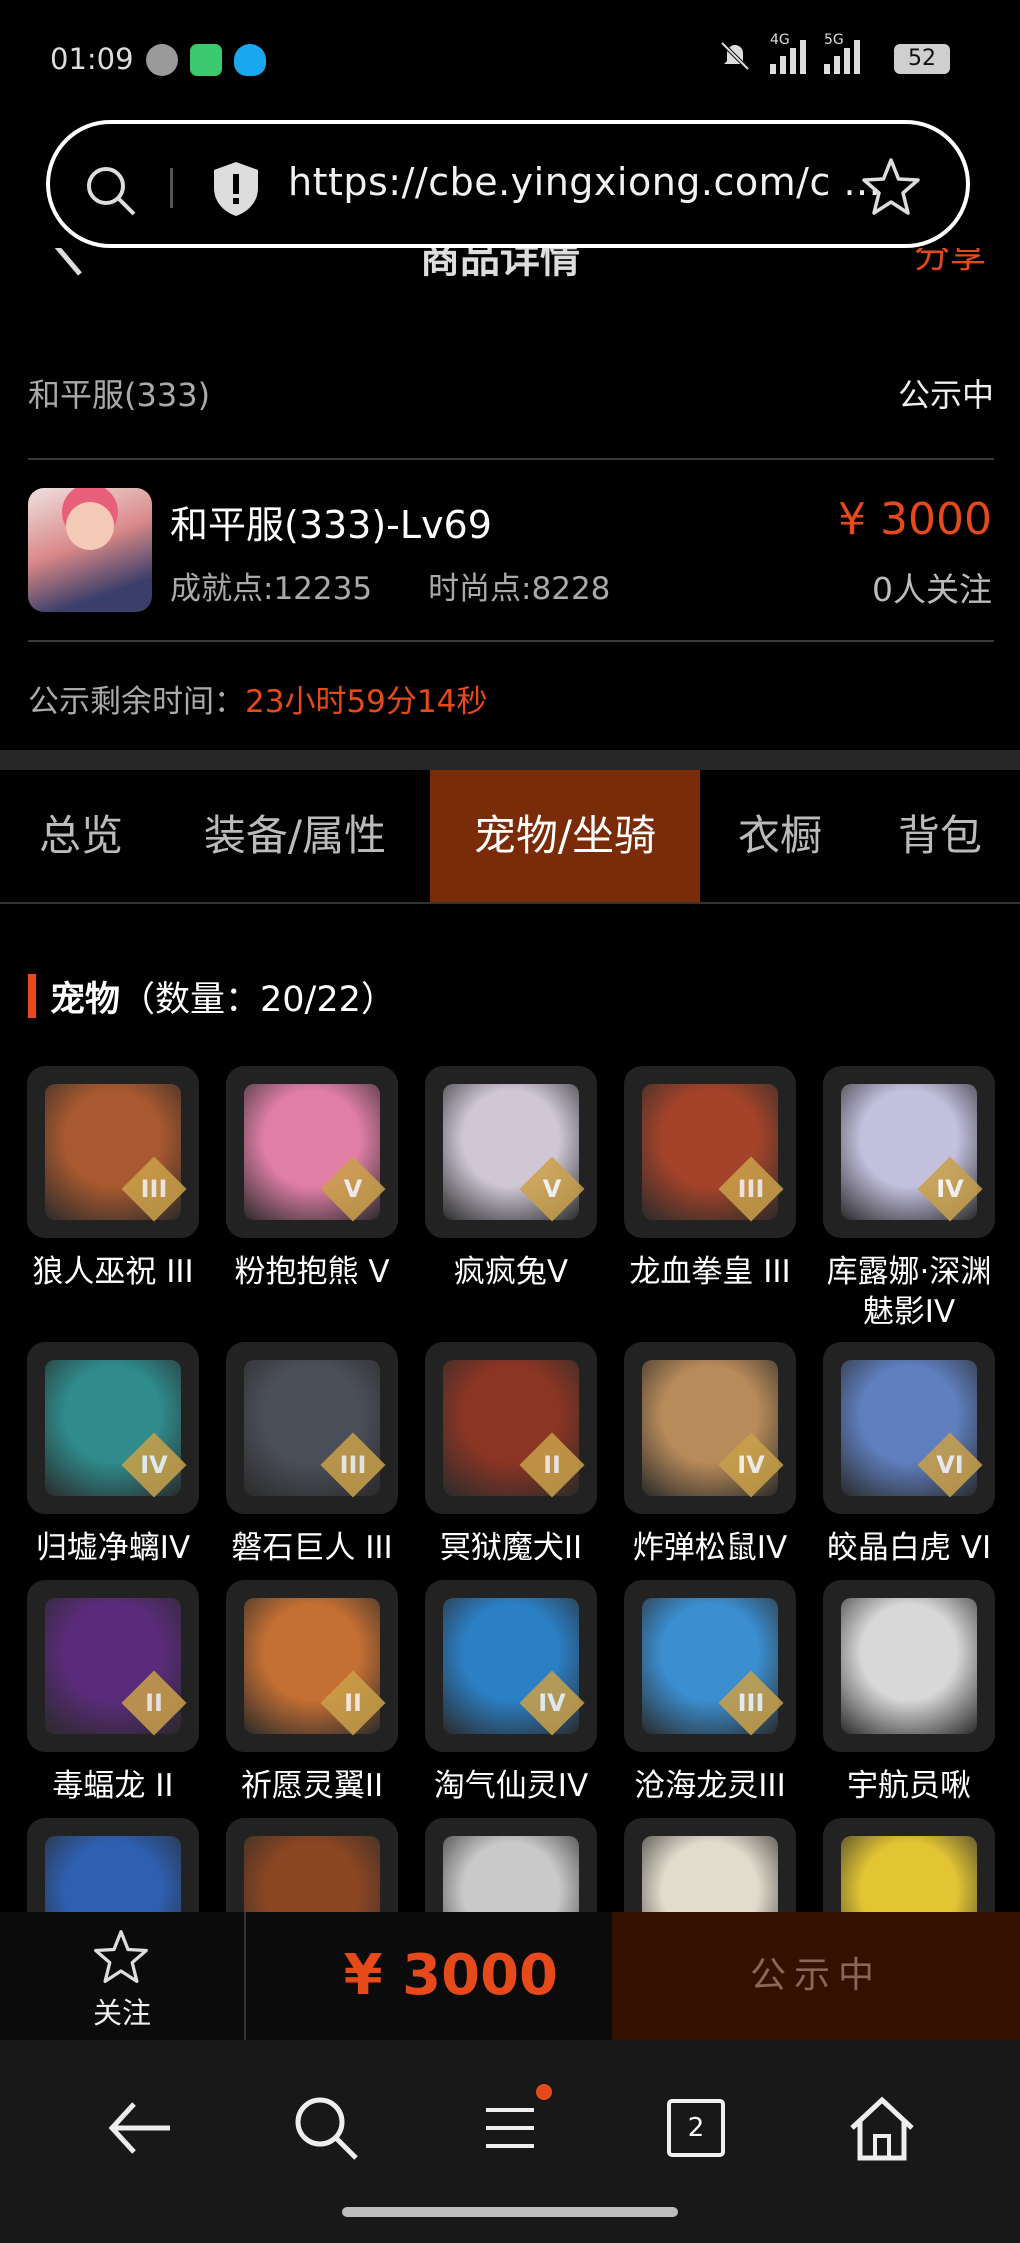  Describe the element at coordinates (511, 395) in the screenshot. I see `server-row: 和平服(333) 公示中` at that location.